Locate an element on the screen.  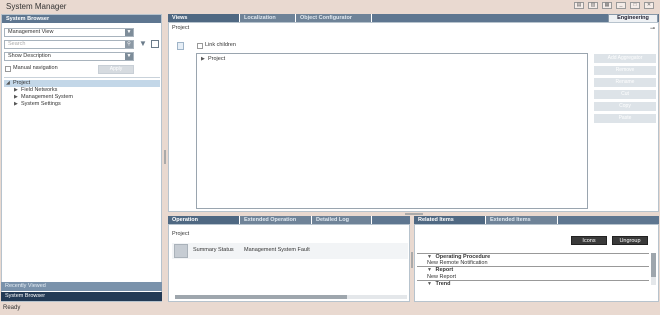
system-browser-footer: System Browser is located at coordinates (81, 296).